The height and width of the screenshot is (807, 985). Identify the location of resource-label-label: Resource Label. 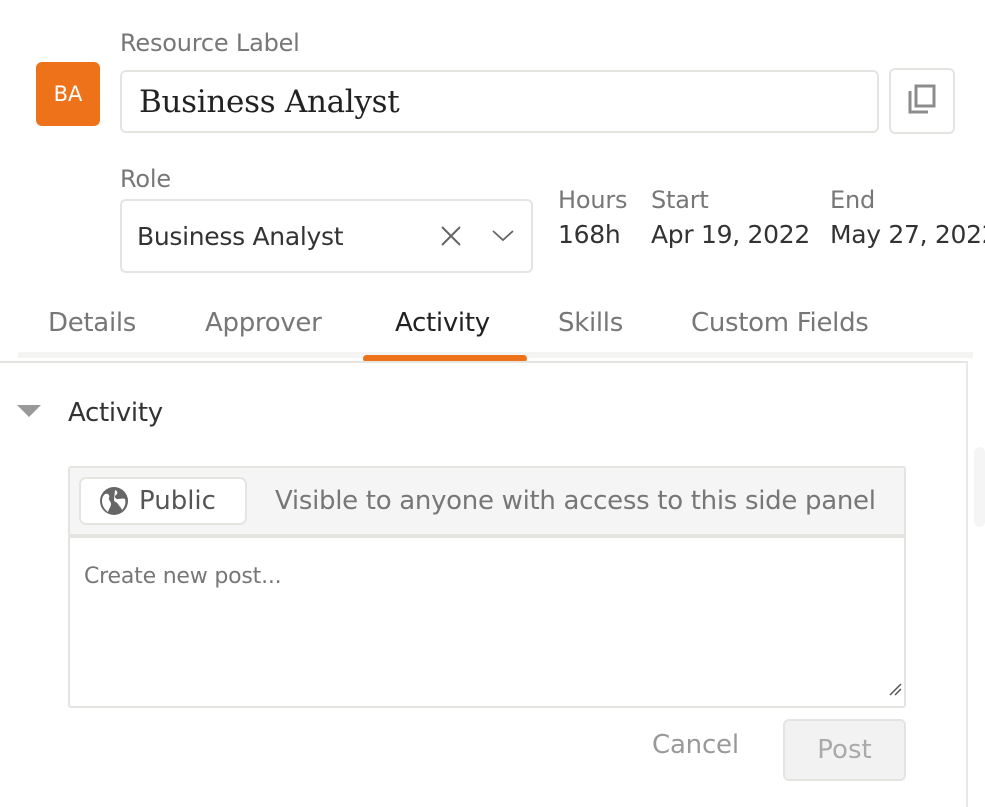
(210, 43).